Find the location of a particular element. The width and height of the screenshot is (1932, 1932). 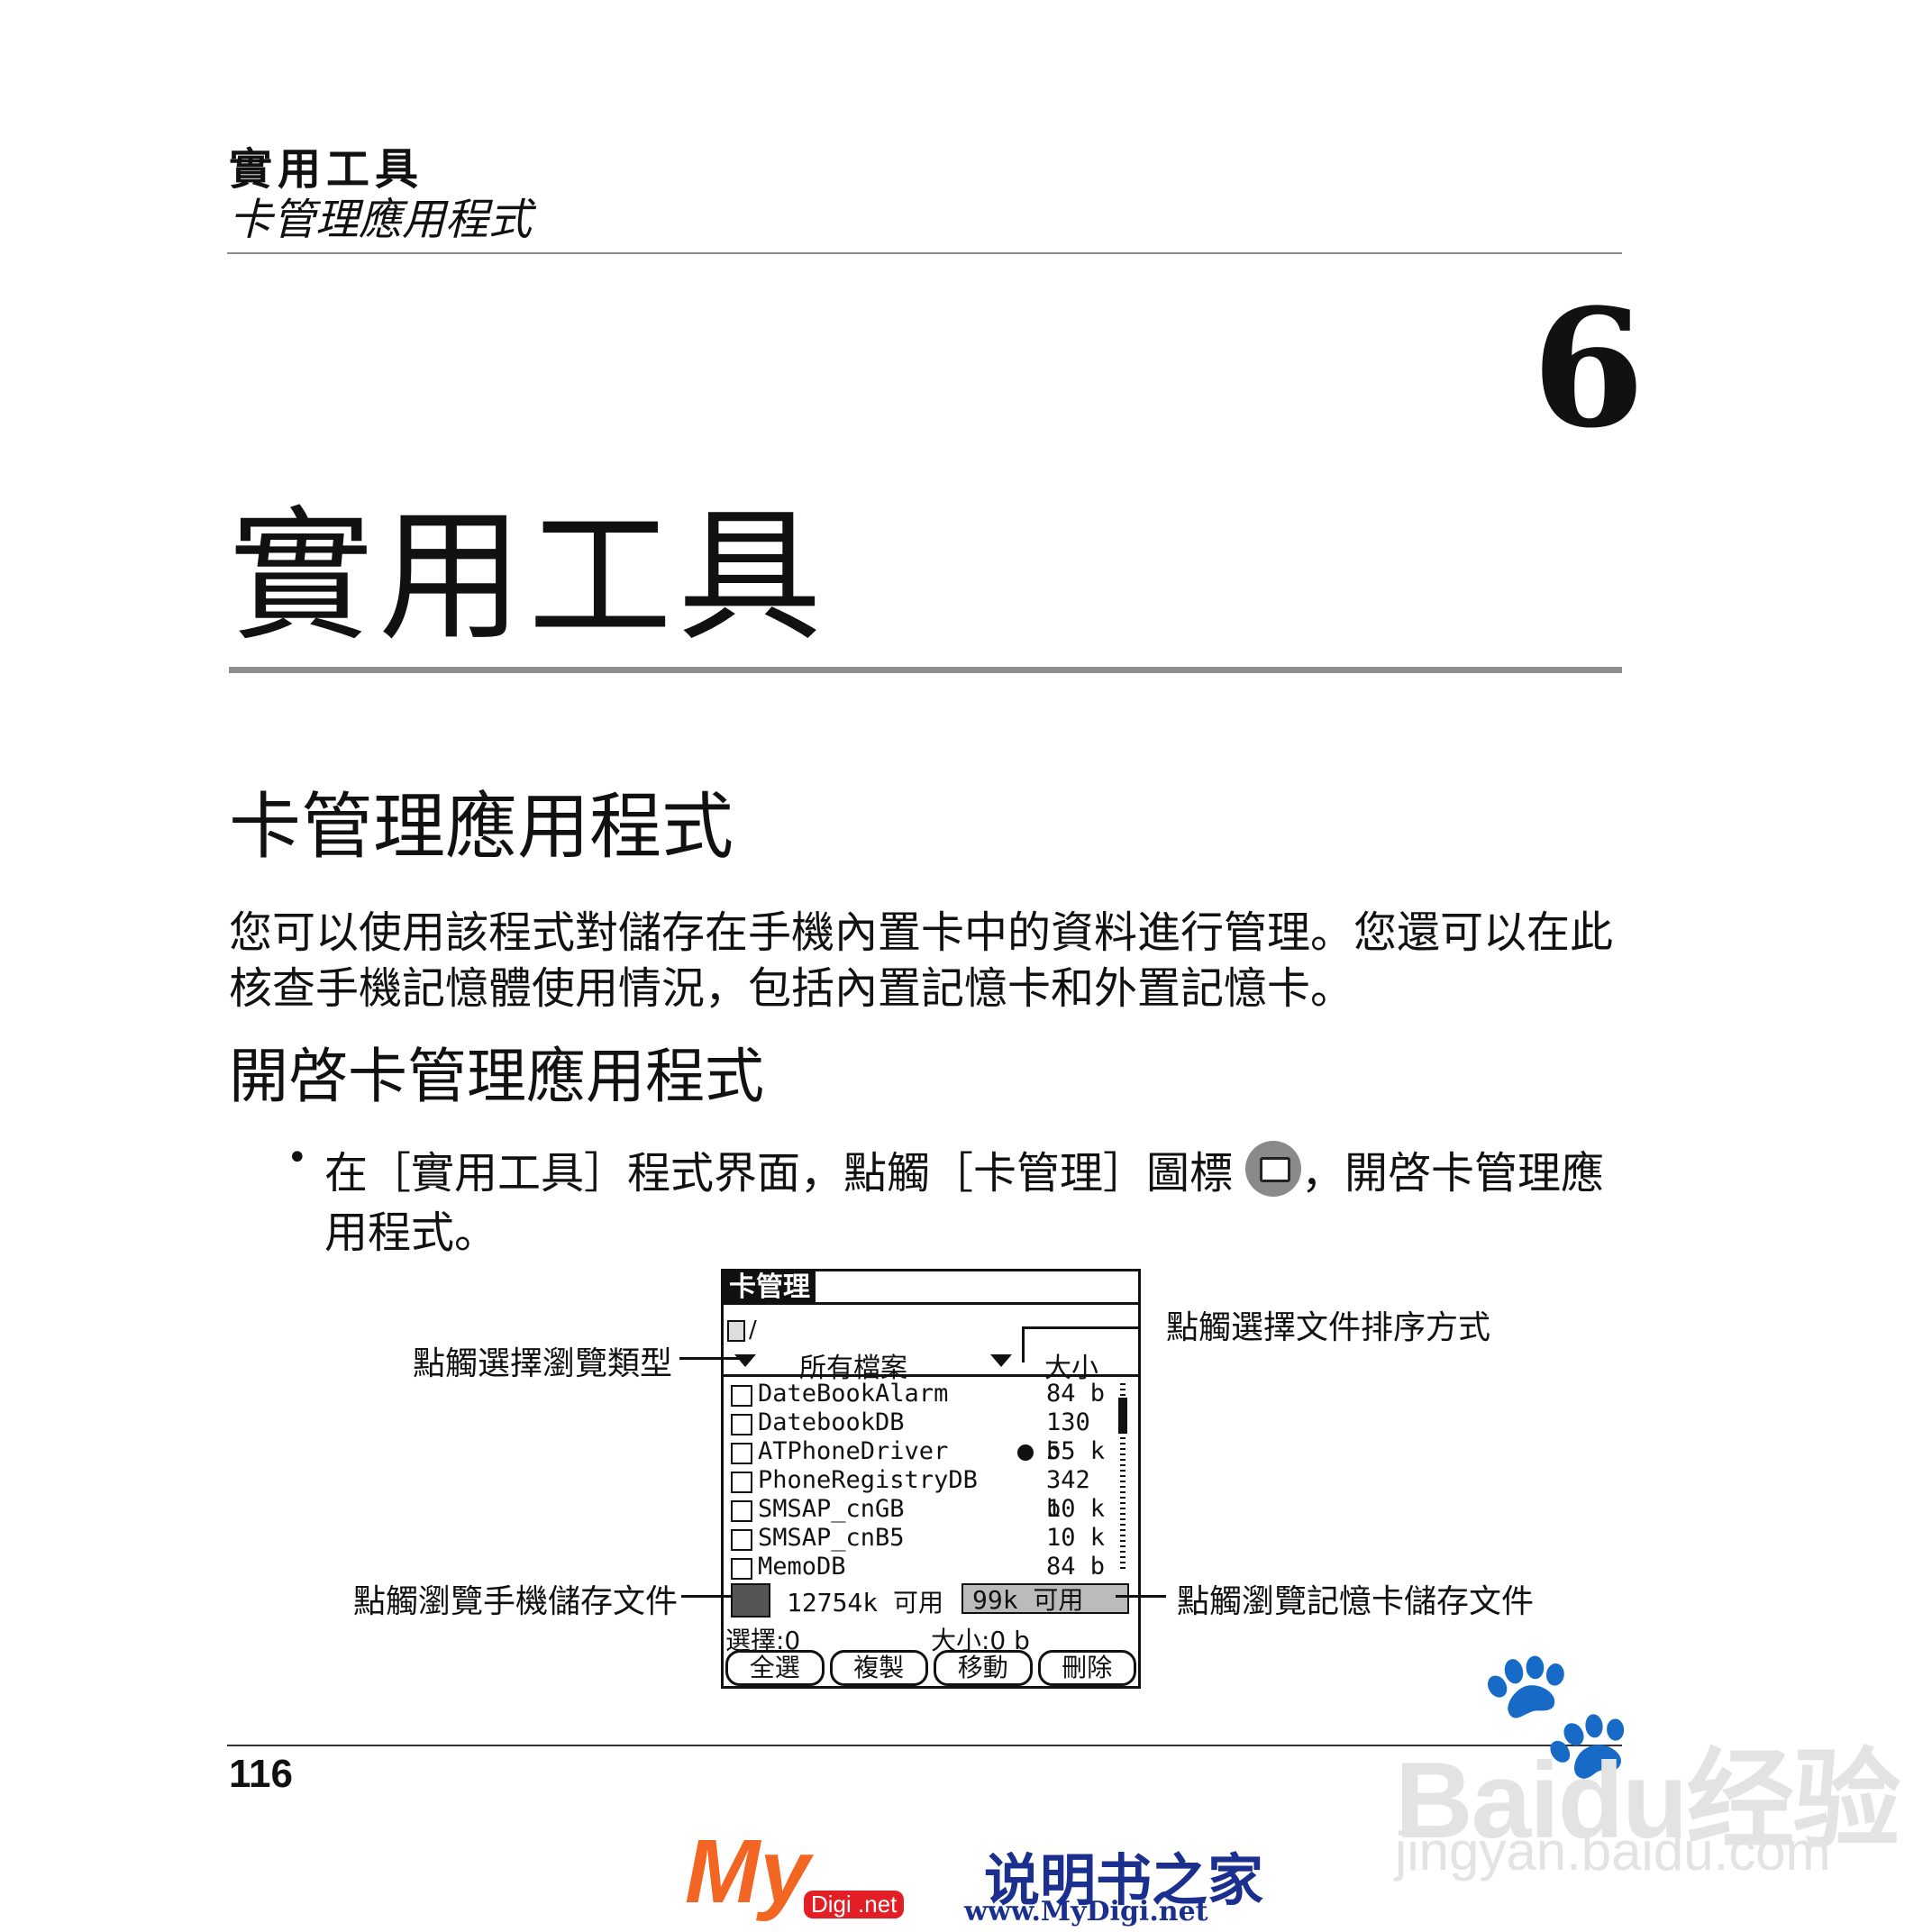

file-size: 55 k is located at coordinates (1076, 1451).